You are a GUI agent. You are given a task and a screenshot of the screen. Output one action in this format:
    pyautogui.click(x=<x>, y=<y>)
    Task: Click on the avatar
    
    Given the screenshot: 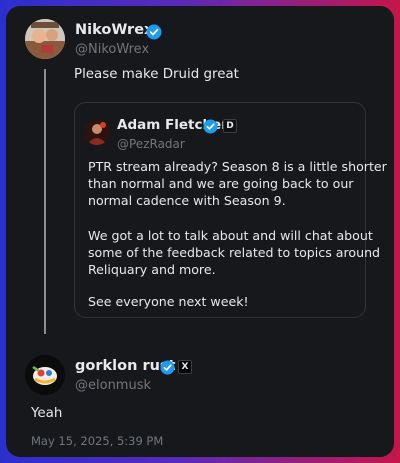 What is the action you would take?
    pyautogui.click(x=45, y=39)
    